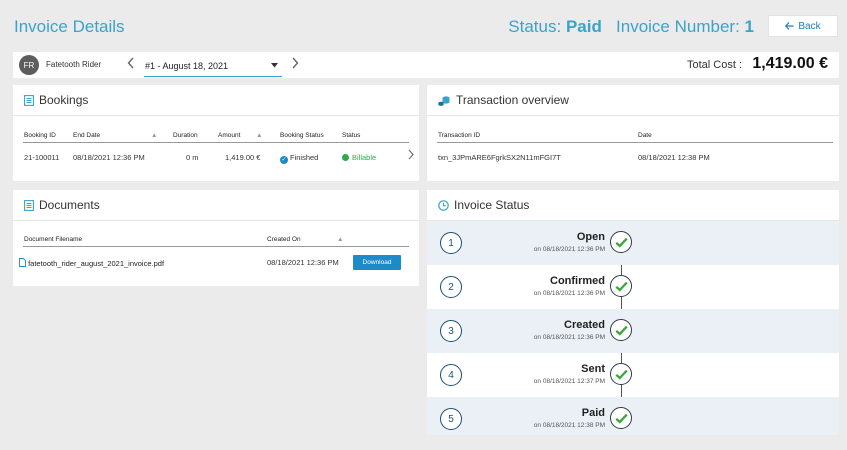  I want to click on file-icon, so click(22, 262).